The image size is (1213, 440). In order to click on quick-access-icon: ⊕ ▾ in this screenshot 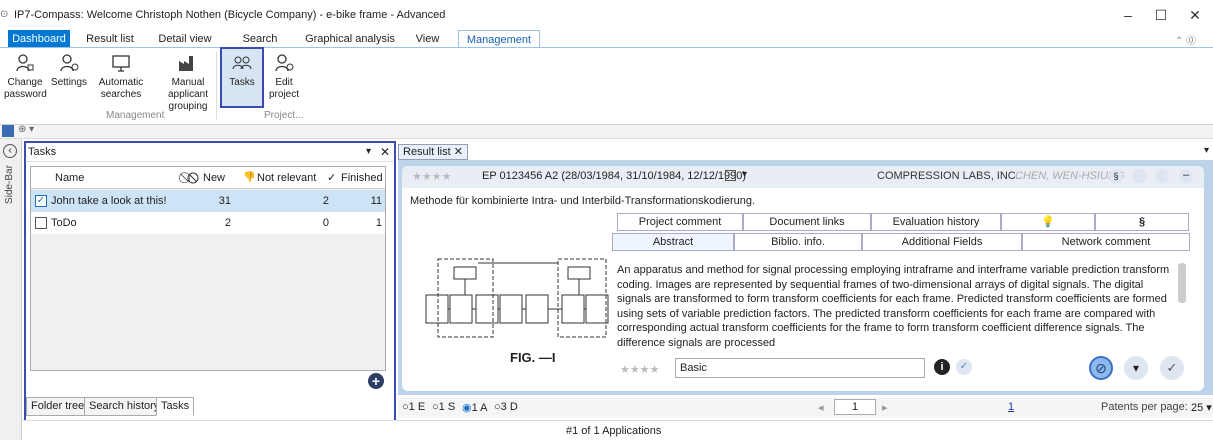, I will do `click(26, 129)`.